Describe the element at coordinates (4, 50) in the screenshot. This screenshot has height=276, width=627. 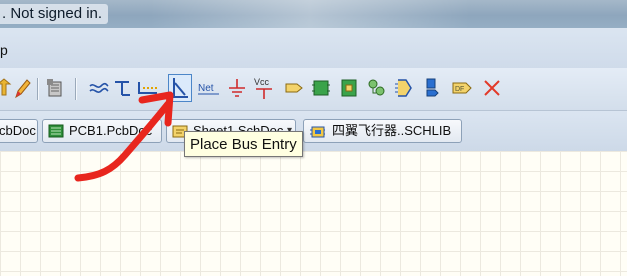
I see `menu-item-fragment: p` at that location.